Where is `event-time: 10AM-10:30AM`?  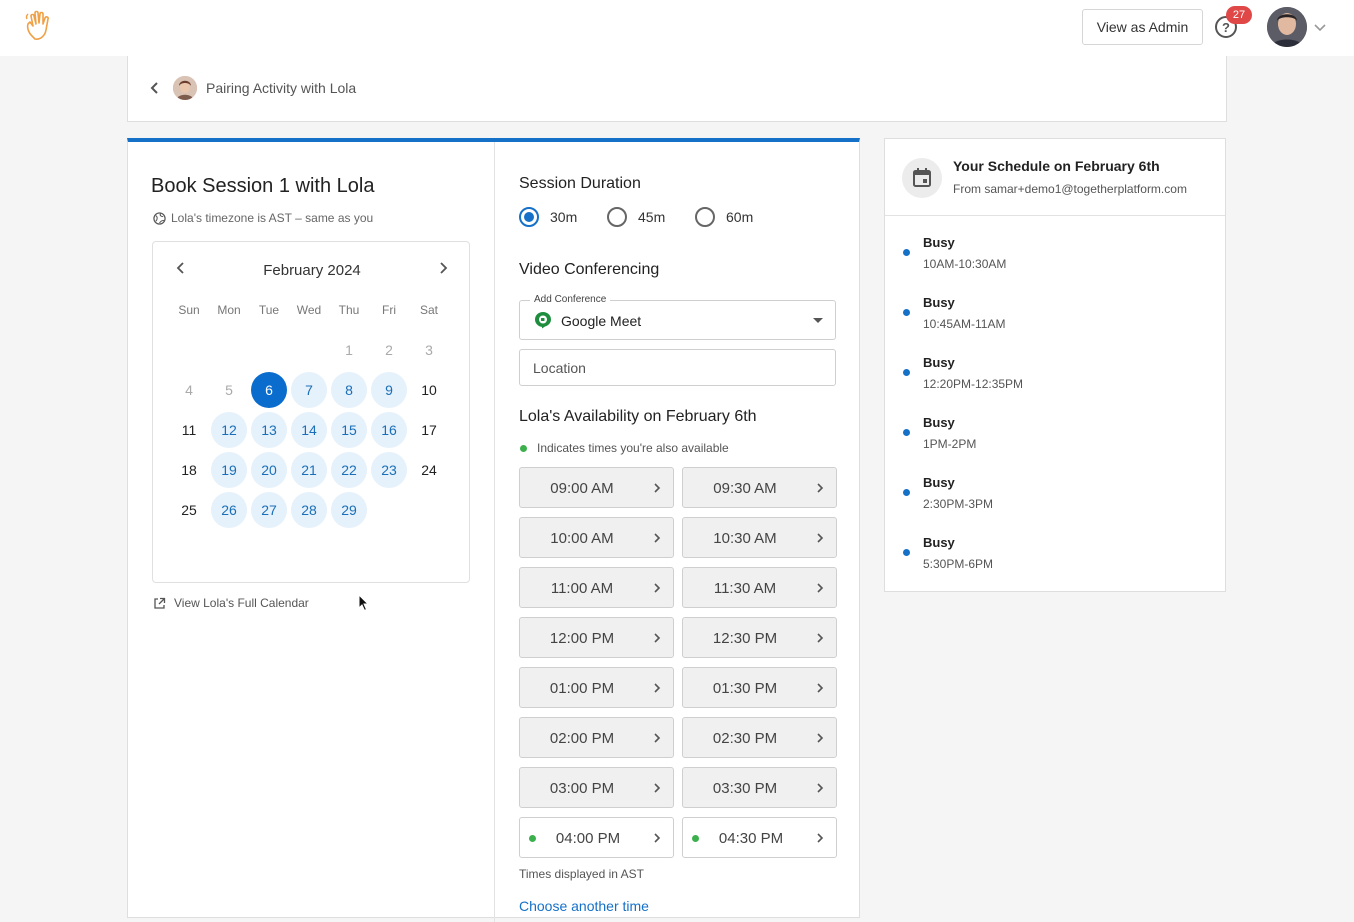
event-time: 10AM-10:30AM is located at coordinates (965, 264).